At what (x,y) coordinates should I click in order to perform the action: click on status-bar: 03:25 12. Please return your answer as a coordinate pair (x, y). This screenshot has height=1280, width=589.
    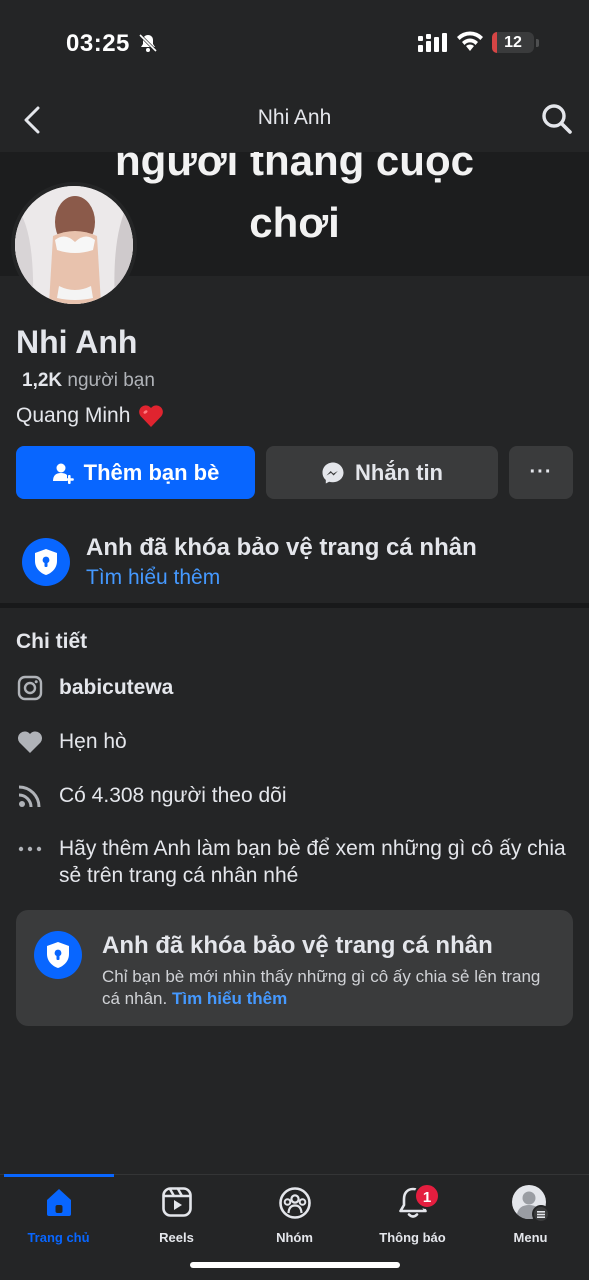
    Looking at the image, I should click on (294, 44).